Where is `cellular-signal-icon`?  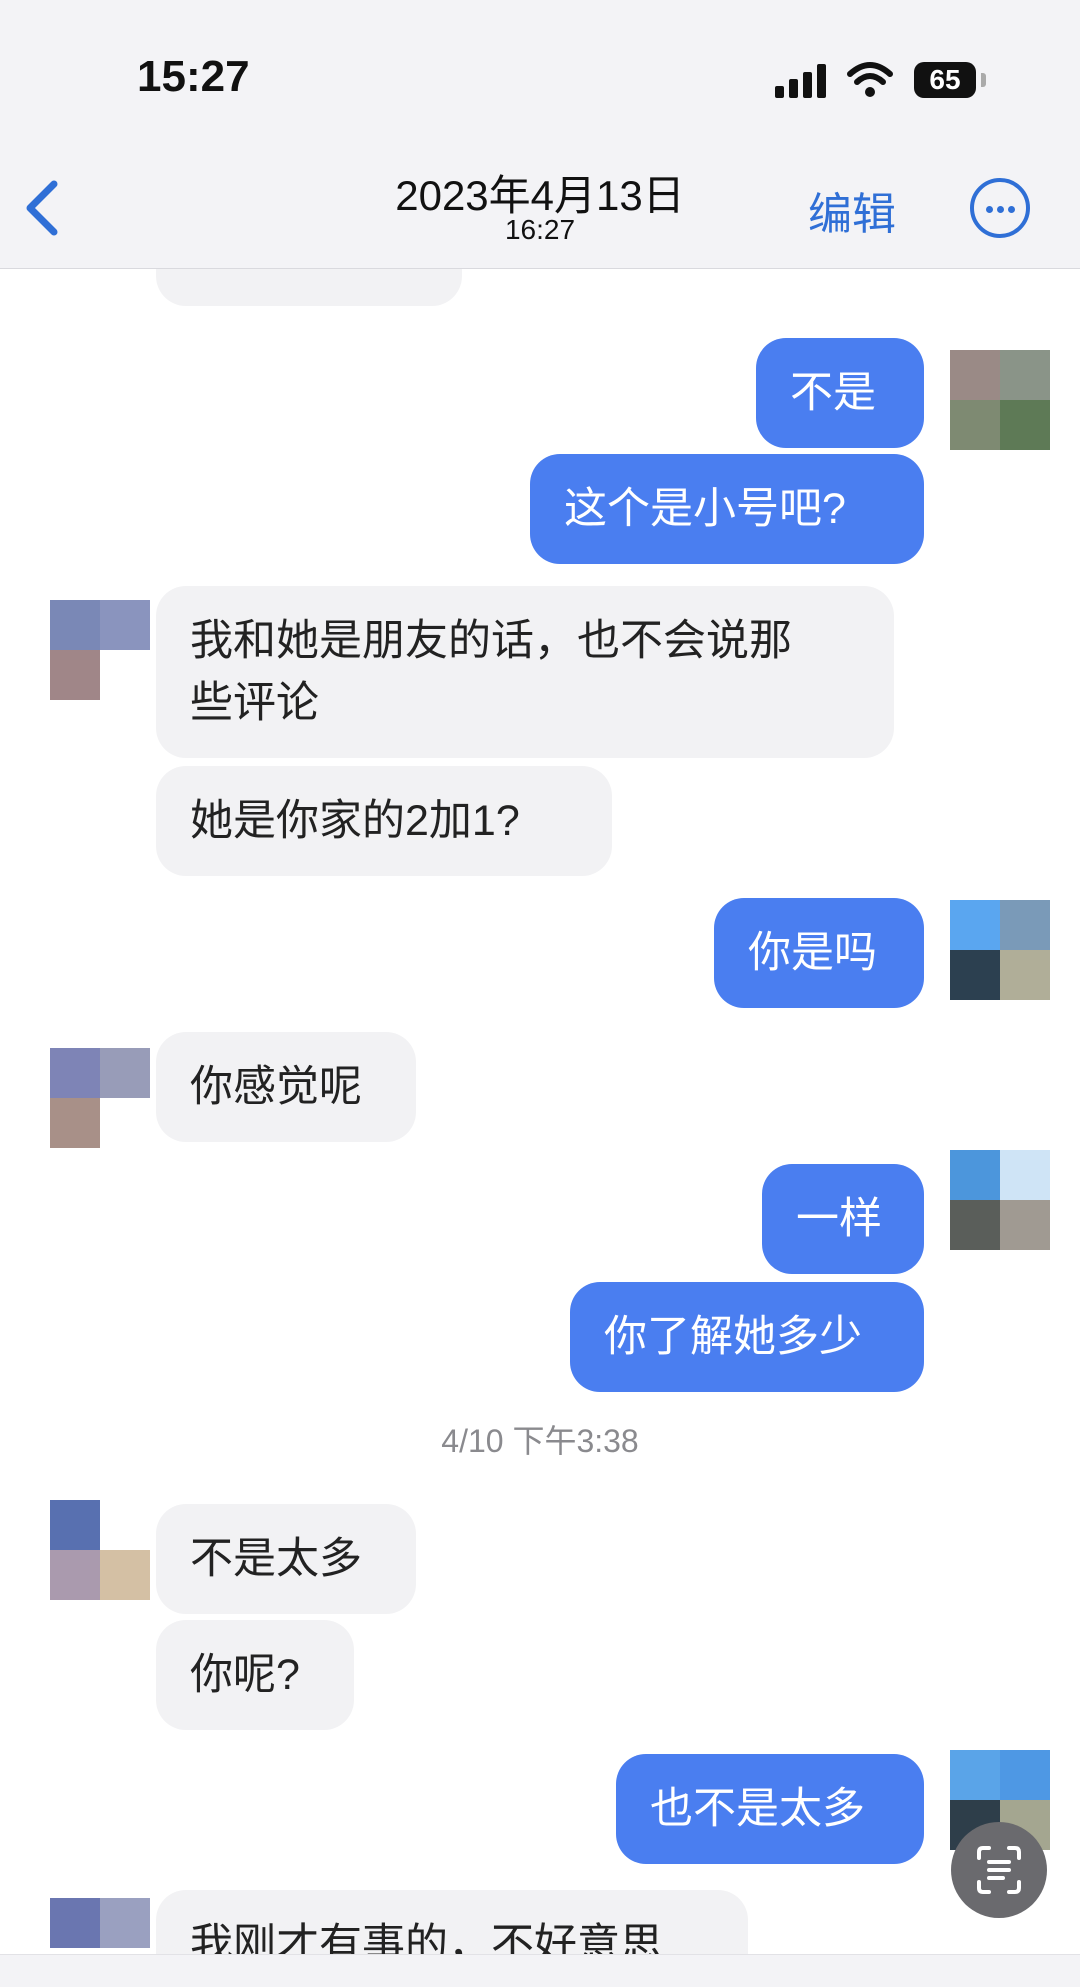 cellular-signal-icon is located at coordinates (802, 81).